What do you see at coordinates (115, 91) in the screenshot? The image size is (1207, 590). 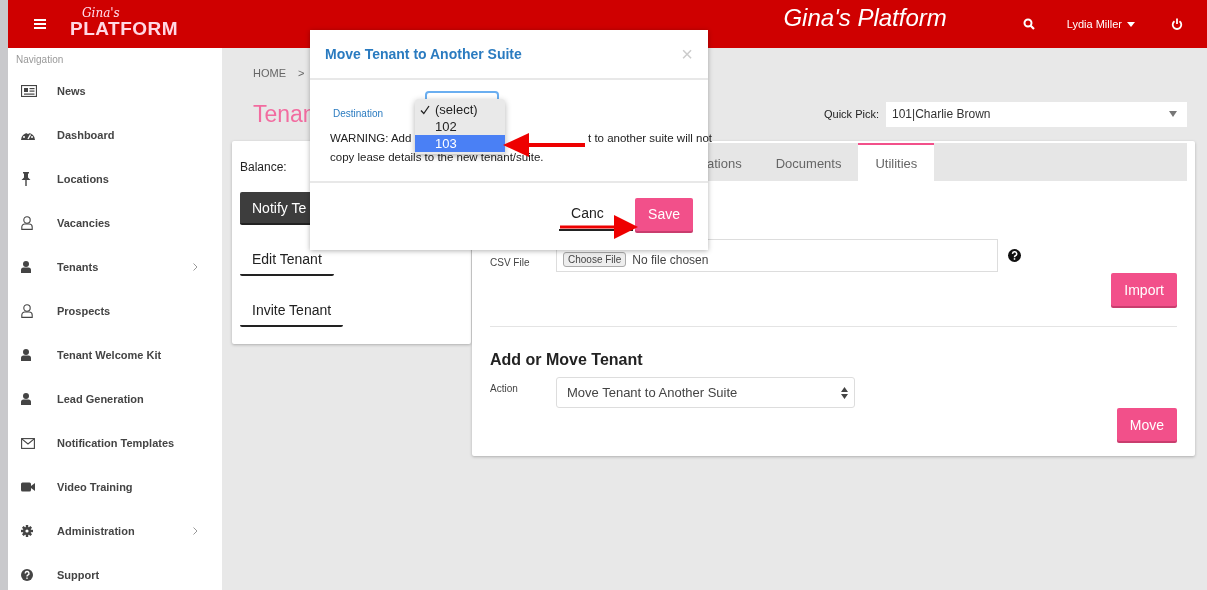 I see `sidebar-item: News` at bounding box center [115, 91].